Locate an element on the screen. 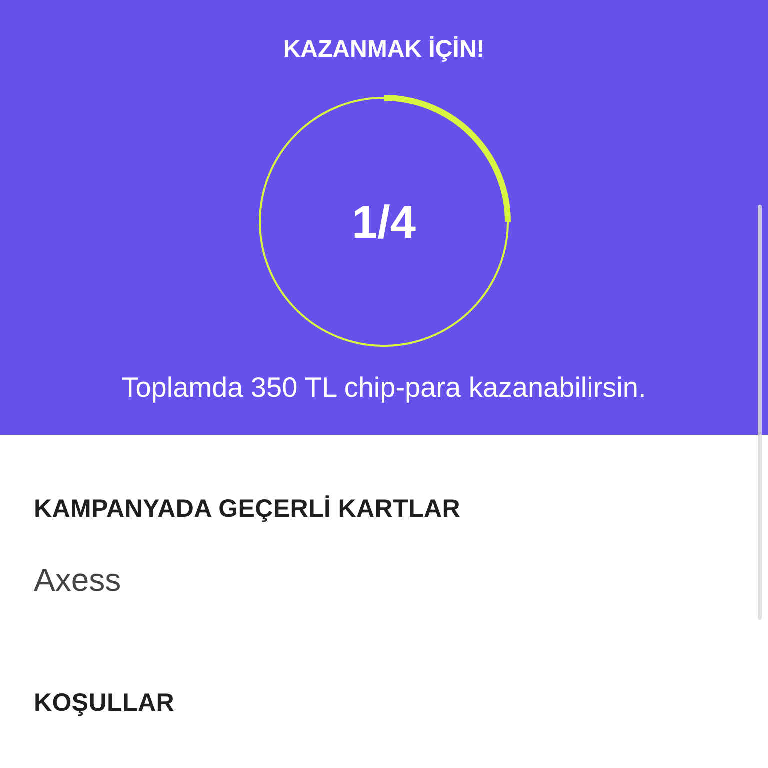 Image resolution: width=768 pixels, height=768 pixels. section-heading: KAMPANYADA GEÇERLİ KARTLAR is located at coordinates (248, 509).